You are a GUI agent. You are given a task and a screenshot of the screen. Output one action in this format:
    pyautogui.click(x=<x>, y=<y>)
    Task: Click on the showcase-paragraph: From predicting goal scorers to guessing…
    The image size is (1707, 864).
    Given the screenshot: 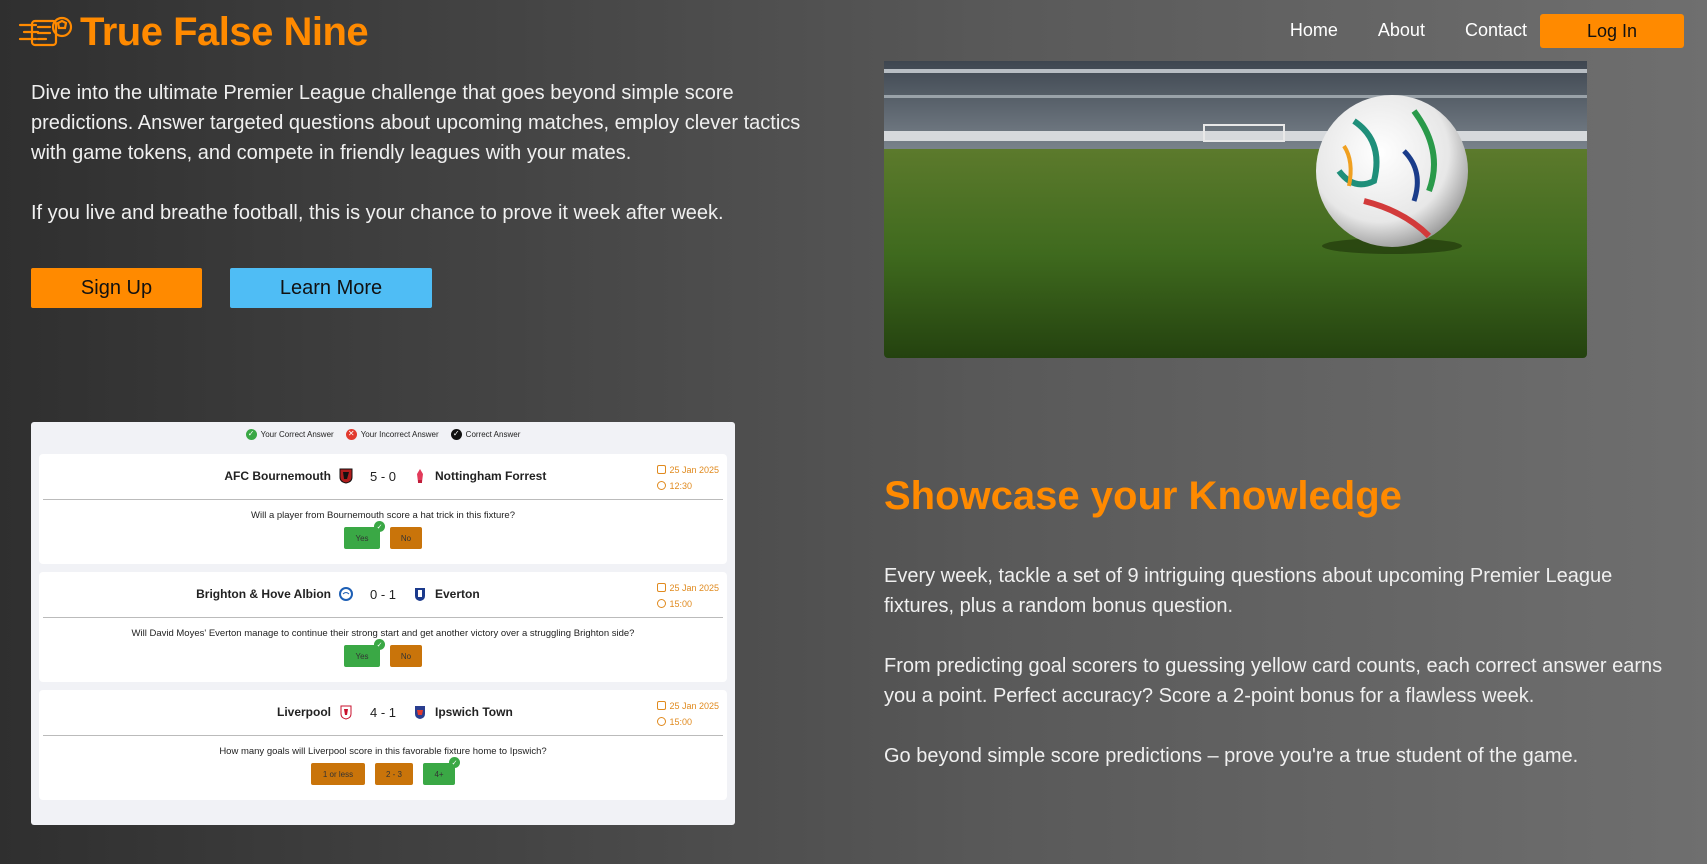 What is the action you would take?
    pyautogui.click(x=1273, y=681)
    